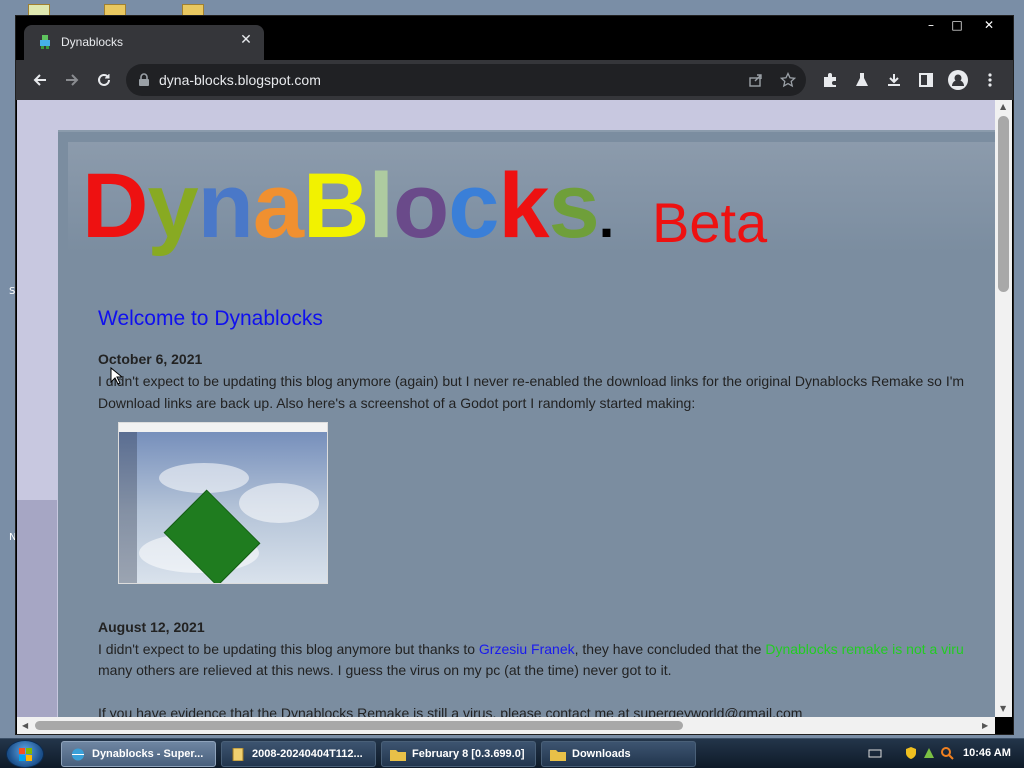  I want to click on extensions-button, so click(830, 80).